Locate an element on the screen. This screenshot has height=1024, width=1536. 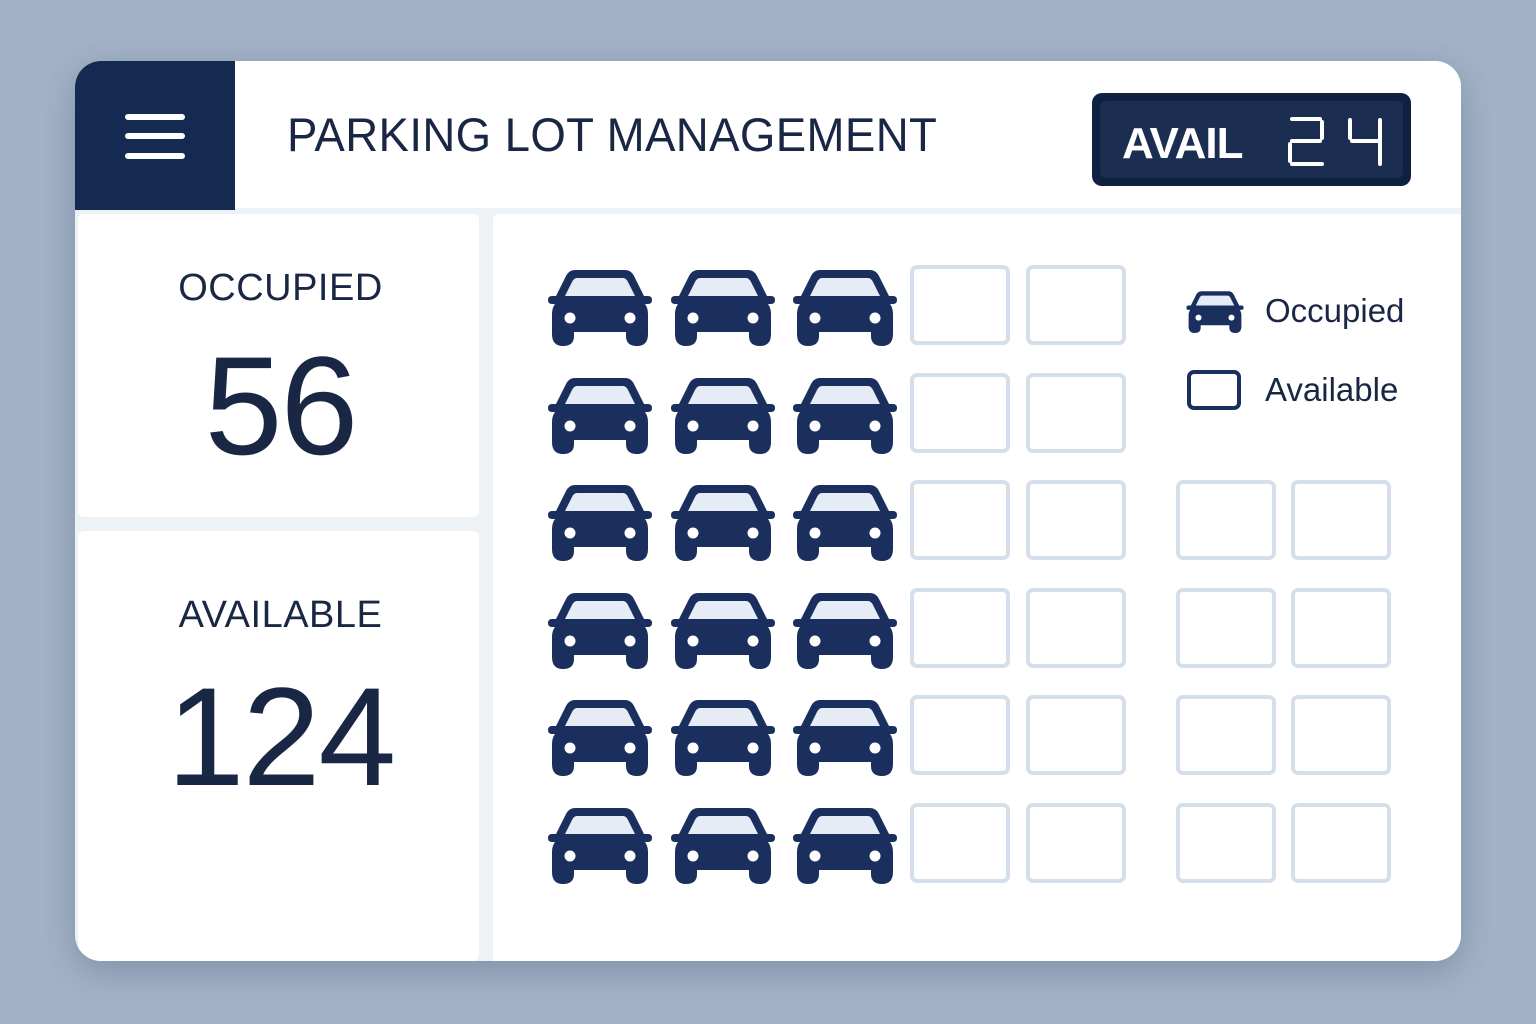
legend-occupied: Occupied is located at coordinates (1294, 311).